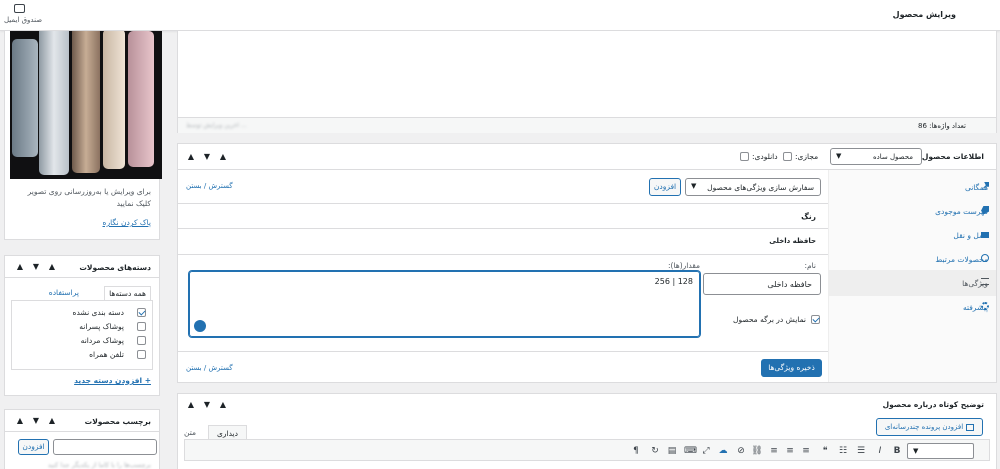 The height and width of the screenshot is (469, 1000). Describe the element at coordinates (101, 326) in the screenshot. I see `category-label: پوشاک پسرانه` at that location.